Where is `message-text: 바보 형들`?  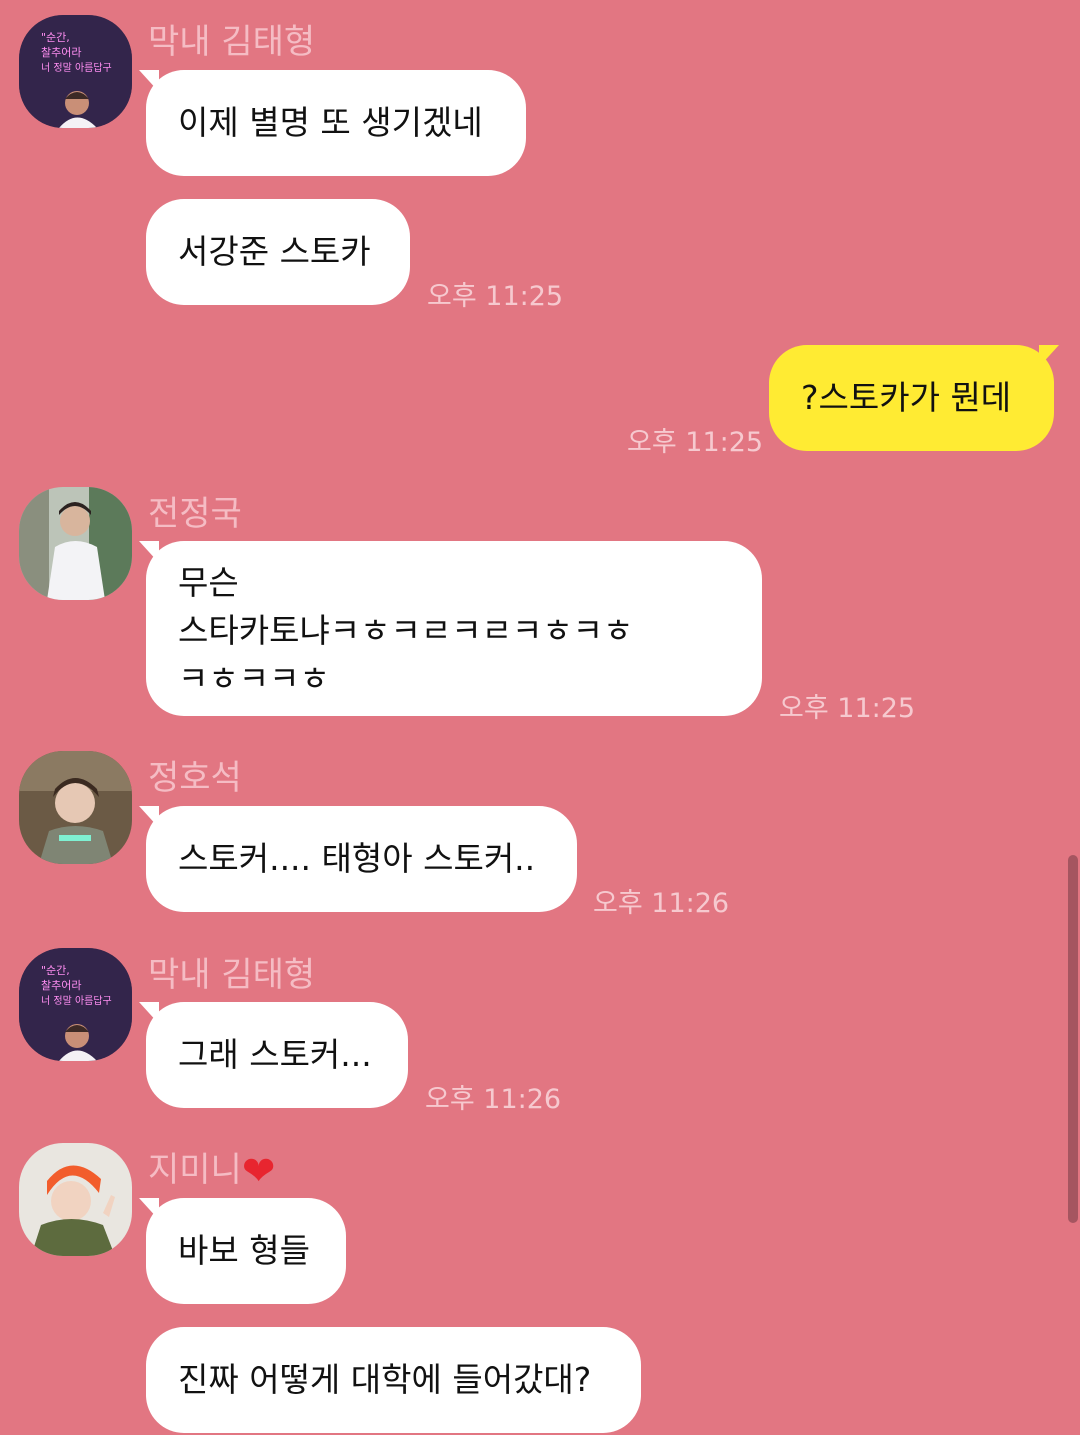
message-text: 바보 형들 is located at coordinates (244, 1250).